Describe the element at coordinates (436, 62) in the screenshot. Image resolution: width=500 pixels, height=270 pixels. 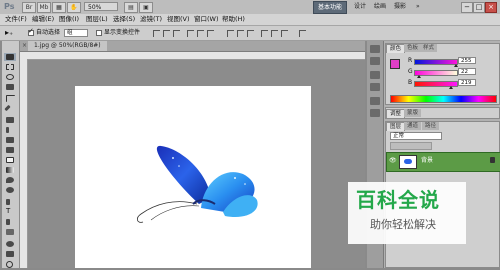
I see `channel-r-slider` at that location.